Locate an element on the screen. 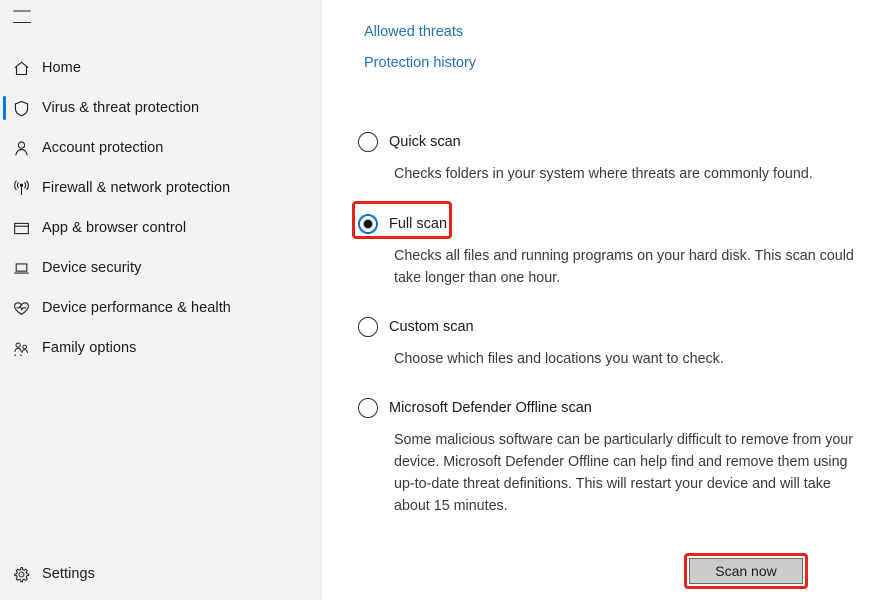 The height and width of the screenshot is (600, 876). sidebar-item-app-browser-control: App & browser control is located at coordinates (161, 228).